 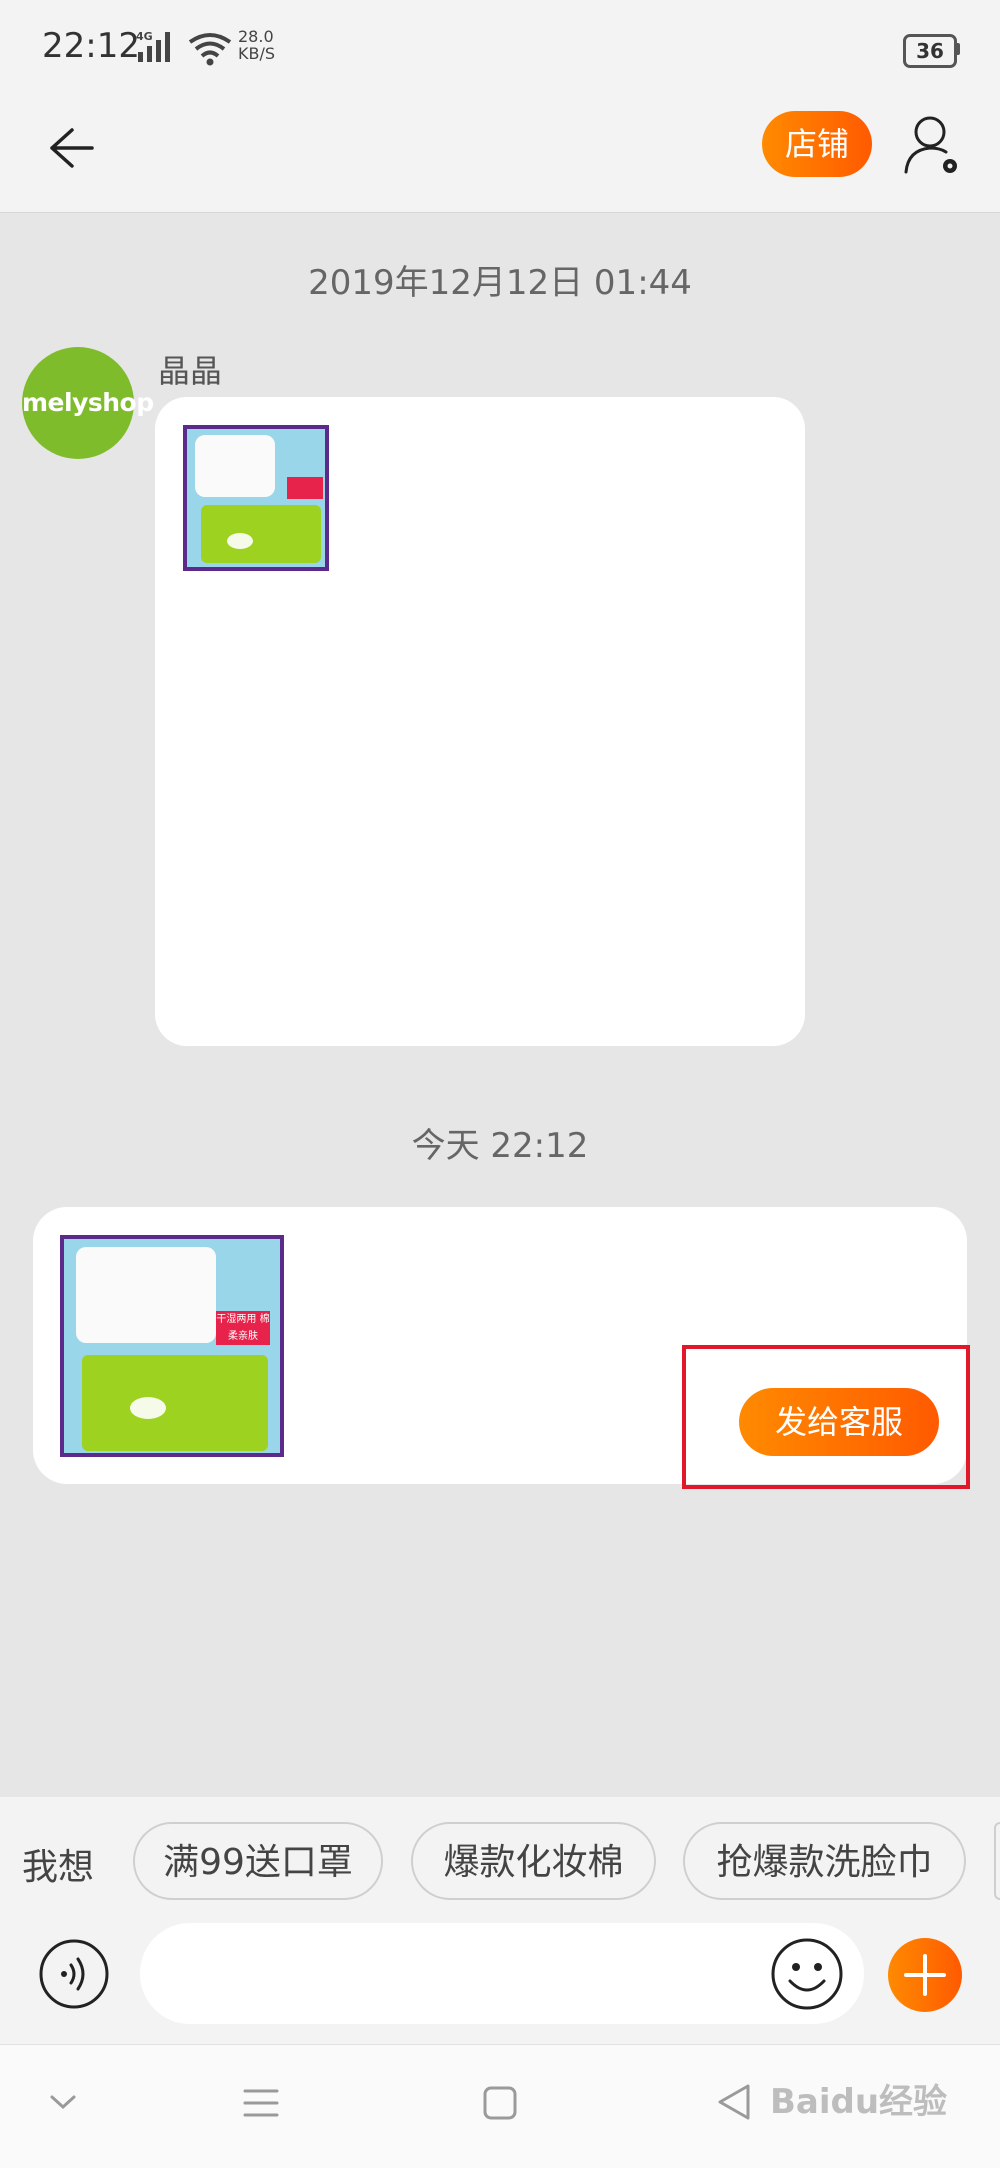 What do you see at coordinates (258, 1861) in the screenshot?
I see `suggestion-chip: 满99送口罩` at bounding box center [258, 1861].